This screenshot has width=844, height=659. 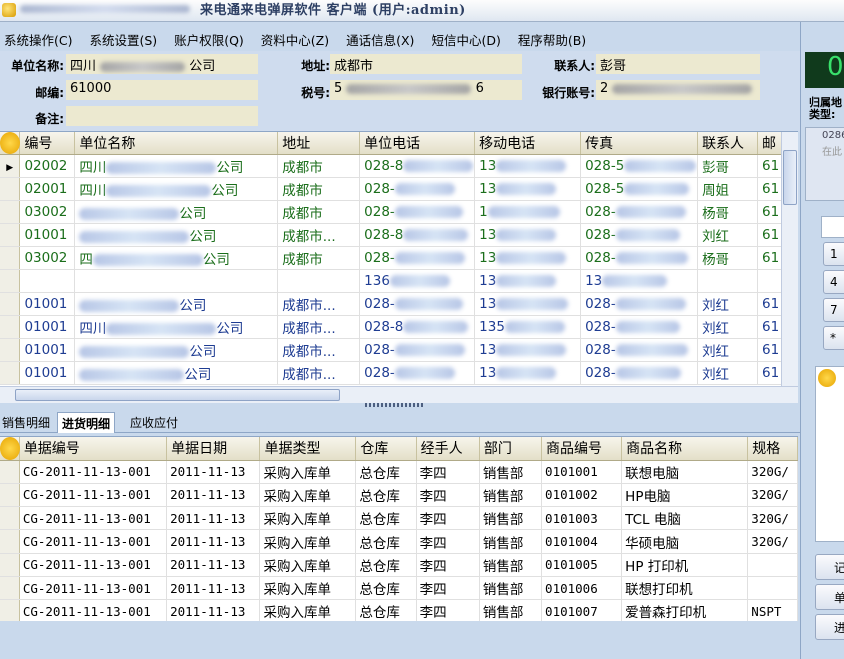 I want to click on cell-item-no: 0101004, so click(x=582, y=541).